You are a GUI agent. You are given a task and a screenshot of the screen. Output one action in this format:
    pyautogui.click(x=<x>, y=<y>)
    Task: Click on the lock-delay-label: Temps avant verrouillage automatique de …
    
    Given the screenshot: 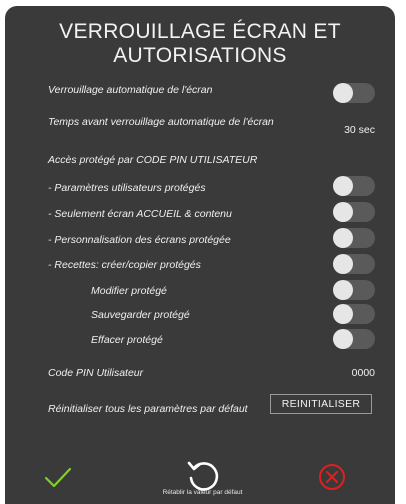 What is the action you would take?
    pyautogui.click(x=161, y=122)
    